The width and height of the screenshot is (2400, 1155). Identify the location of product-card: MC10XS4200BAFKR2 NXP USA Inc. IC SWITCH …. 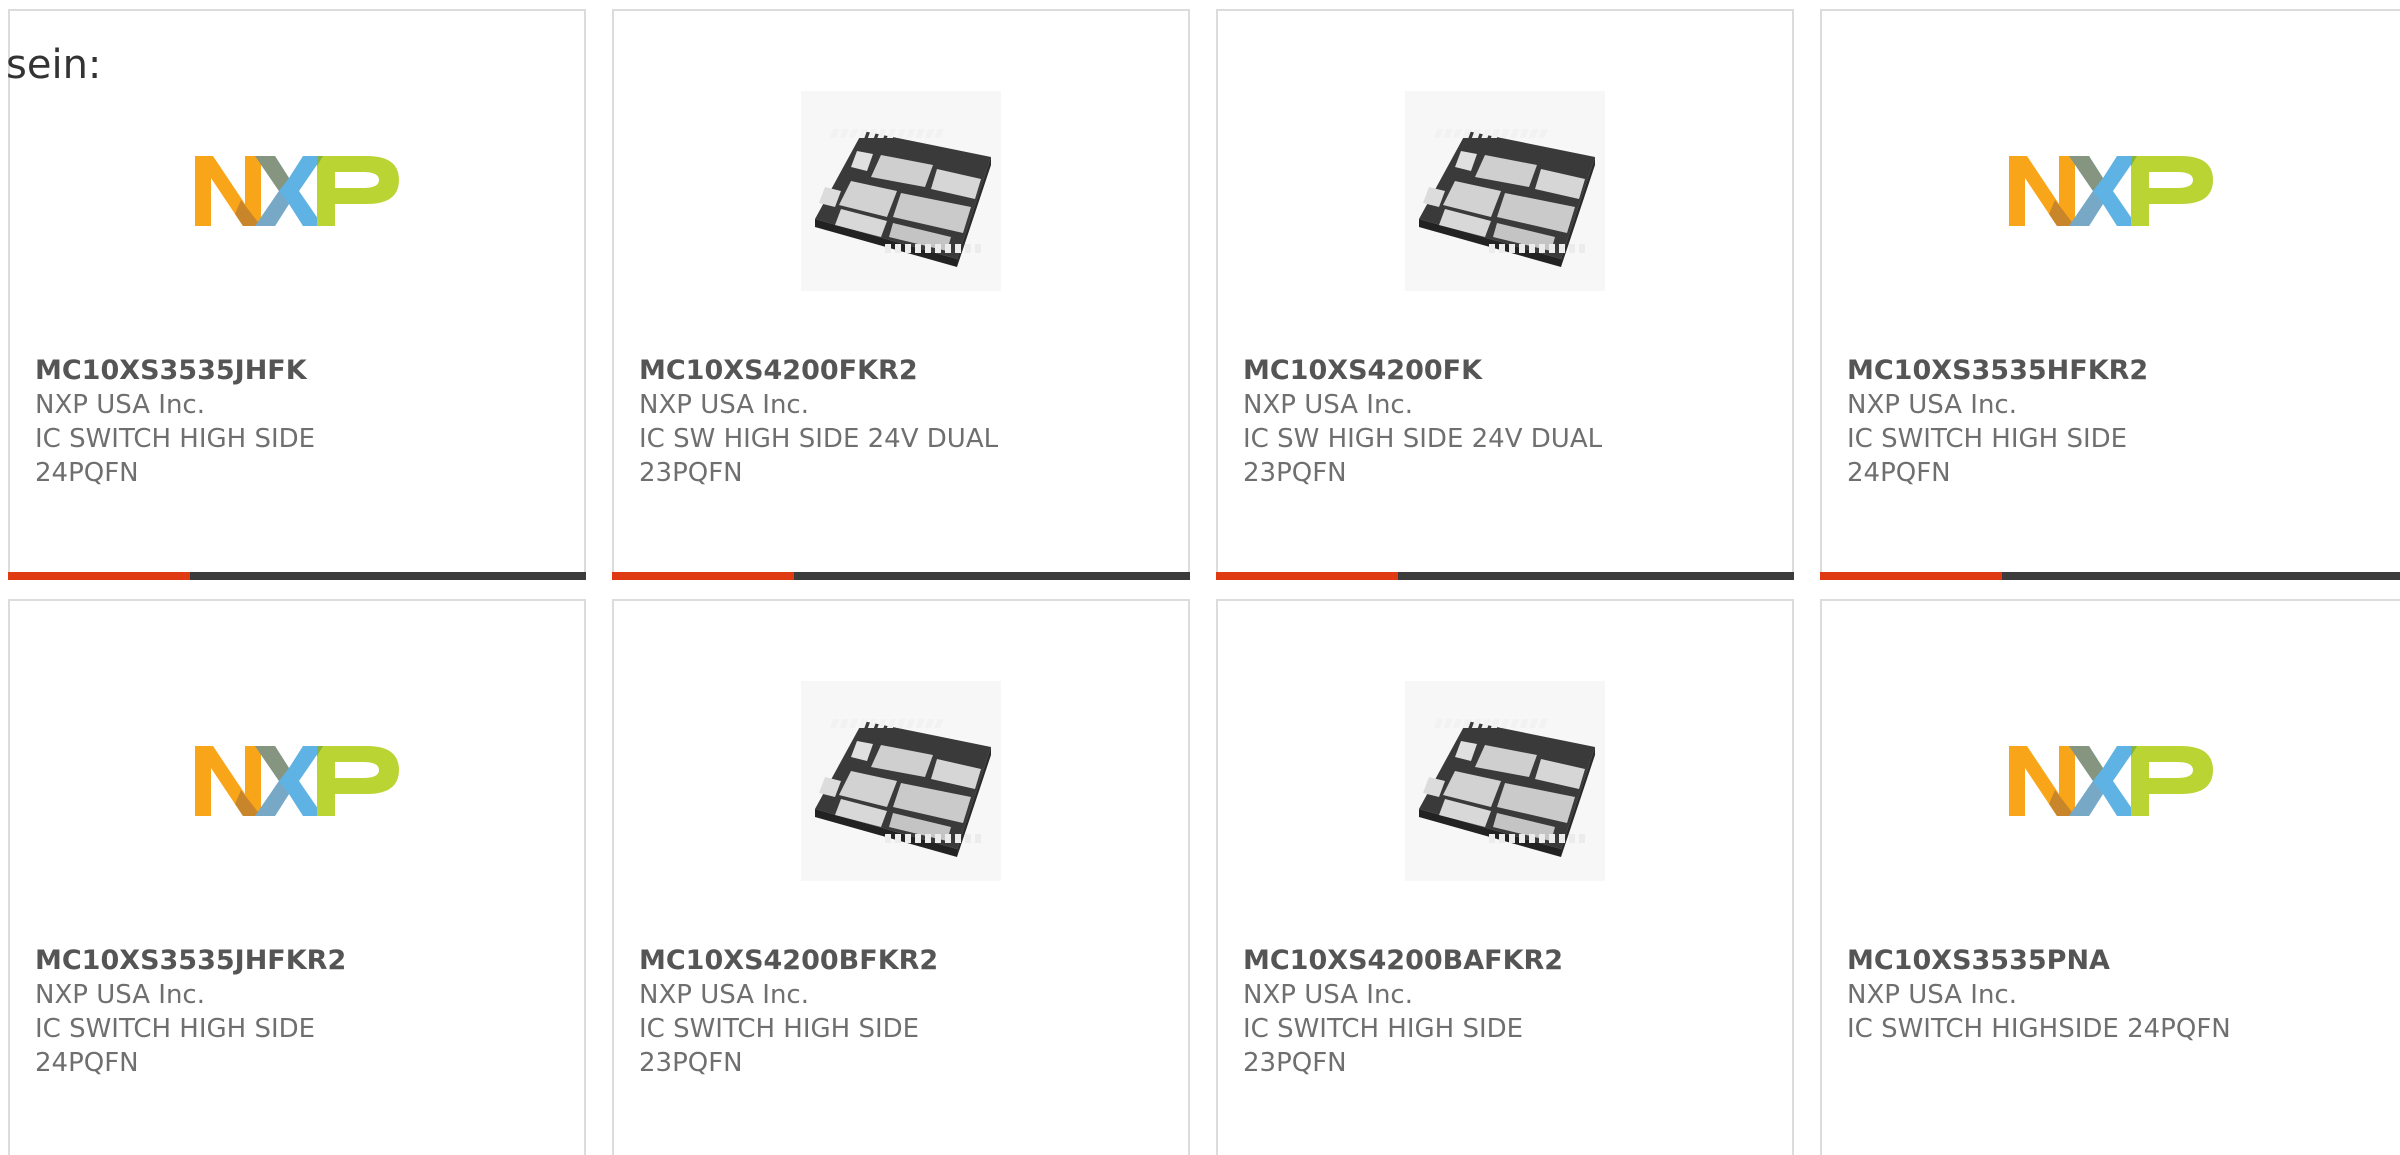
(1505, 877).